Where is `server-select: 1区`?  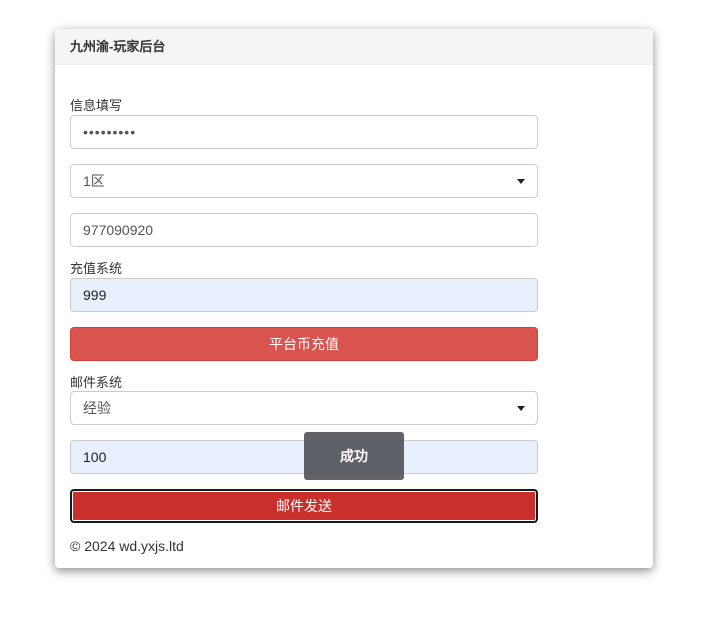
server-select: 1区 is located at coordinates (304, 181).